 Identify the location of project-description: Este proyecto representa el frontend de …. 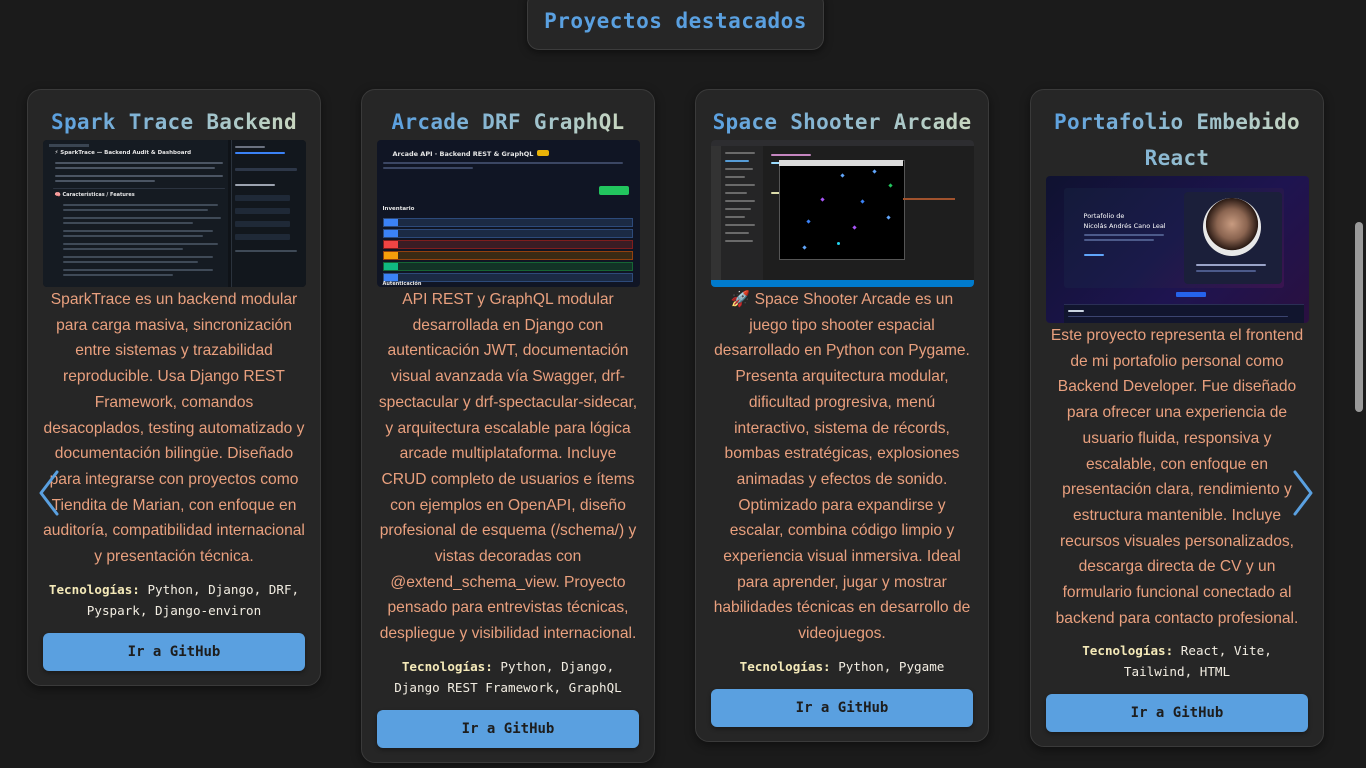
(1177, 477).